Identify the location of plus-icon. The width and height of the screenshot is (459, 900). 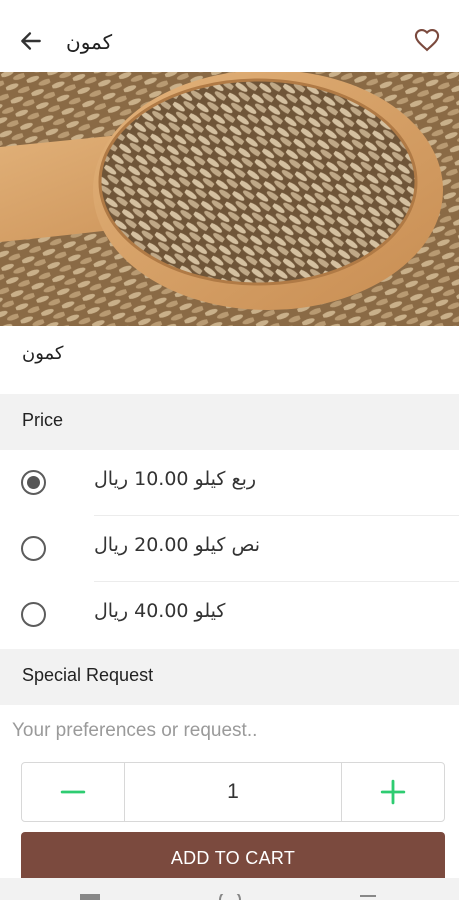
(393, 792).